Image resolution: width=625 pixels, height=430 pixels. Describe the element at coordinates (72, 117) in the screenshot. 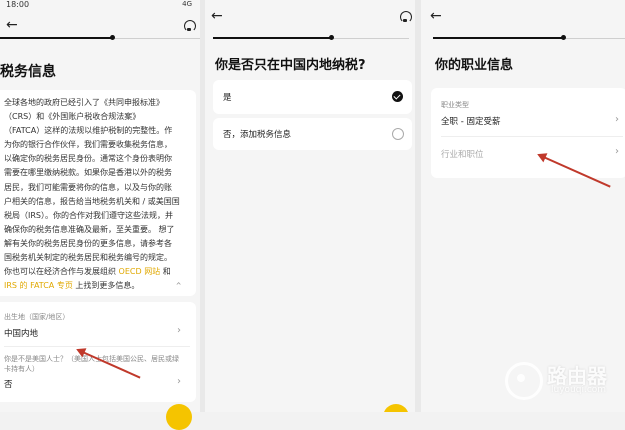

I see `intro-line: （CRS）和《外国账户税收合规法案》` at that location.